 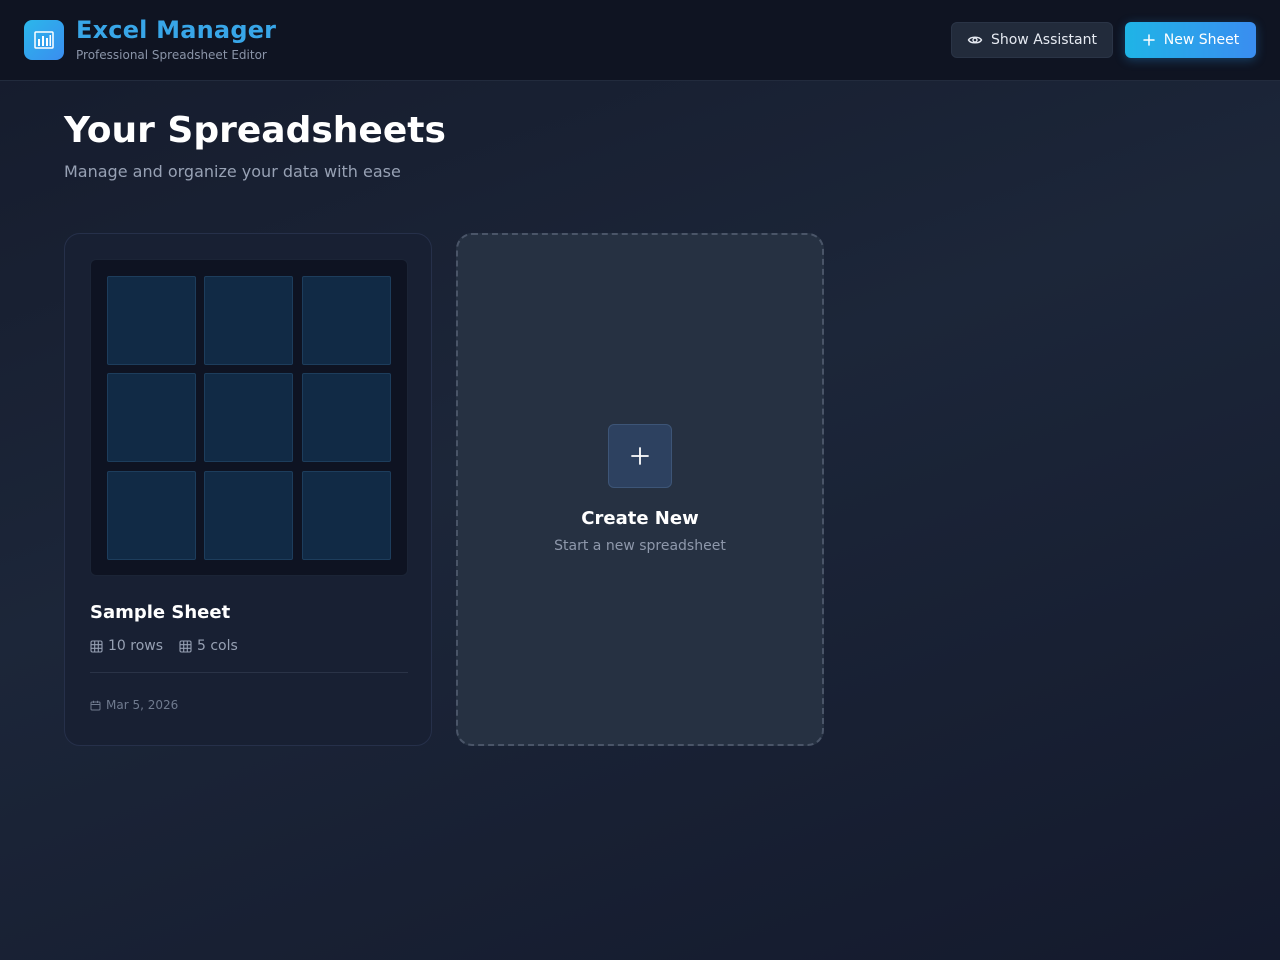 I want to click on cols-label: 5 cols, so click(x=217, y=646).